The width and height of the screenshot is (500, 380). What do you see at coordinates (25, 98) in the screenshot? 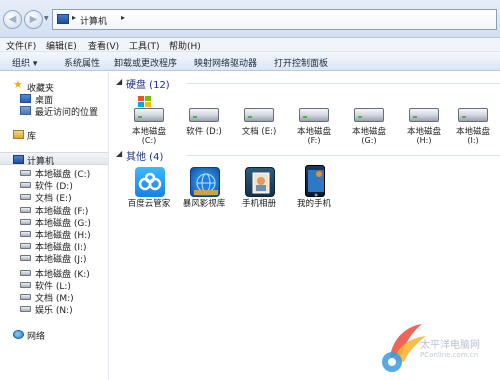
I see `desktop-icon` at bounding box center [25, 98].